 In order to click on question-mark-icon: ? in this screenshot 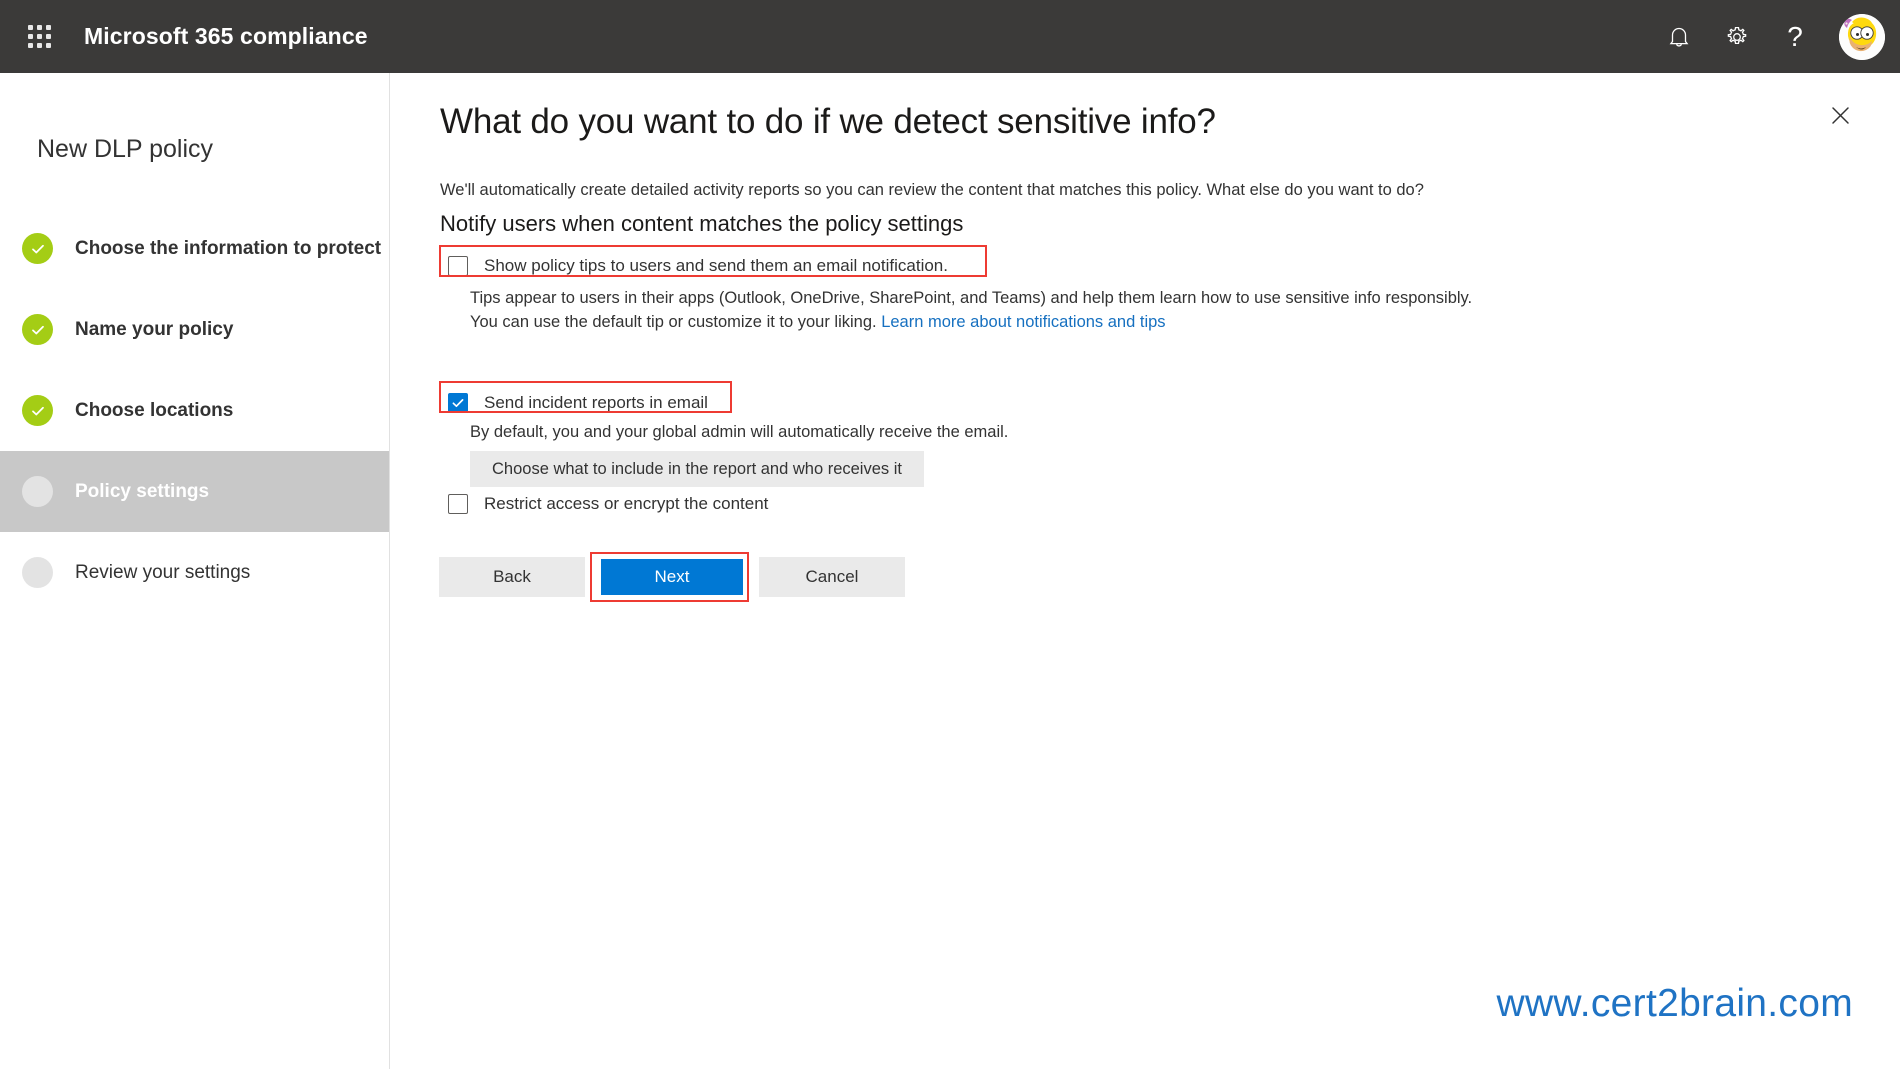, I will do `click(1795, 36)`.